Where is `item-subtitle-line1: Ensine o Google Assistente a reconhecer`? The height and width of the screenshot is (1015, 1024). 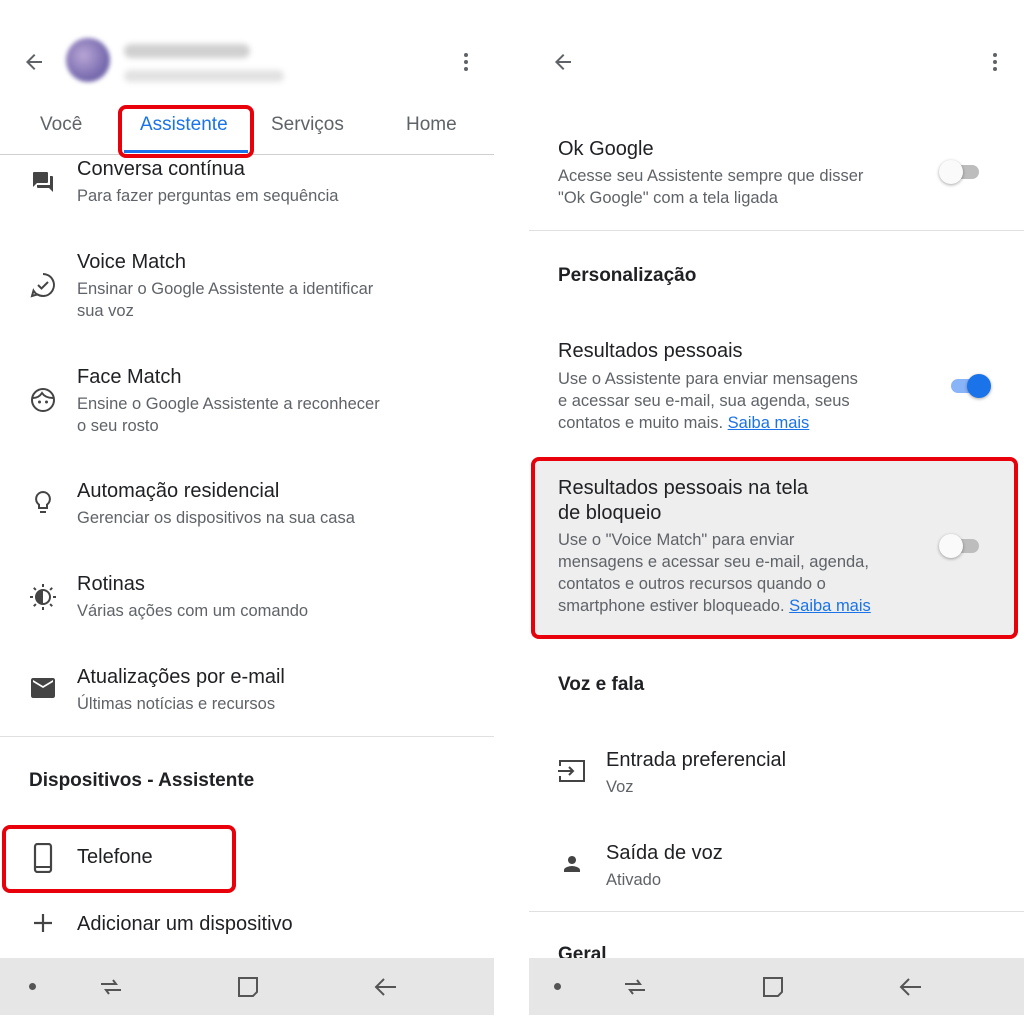
item-subtitle-line1: Ensine o Google Assistente a reconhecer is located at coordinates (228, 404).